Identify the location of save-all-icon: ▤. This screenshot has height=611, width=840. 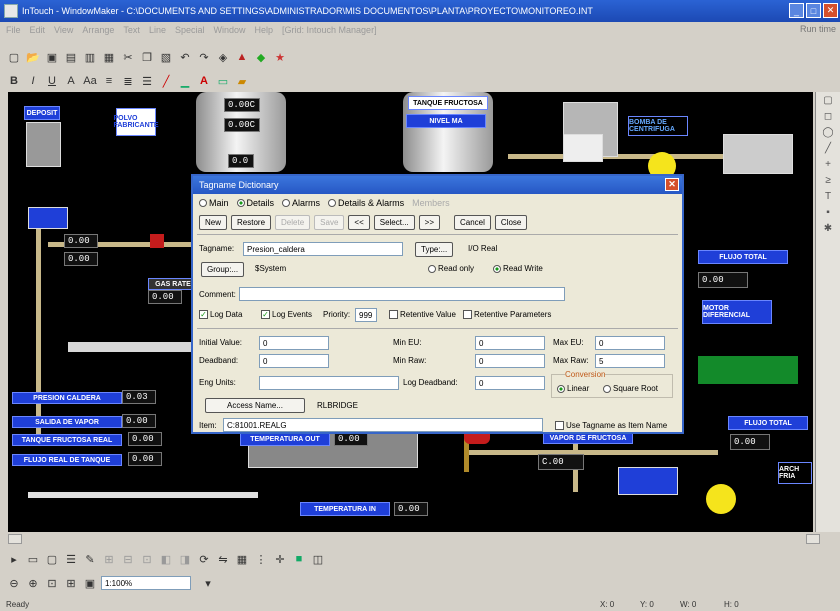
(71, 57).